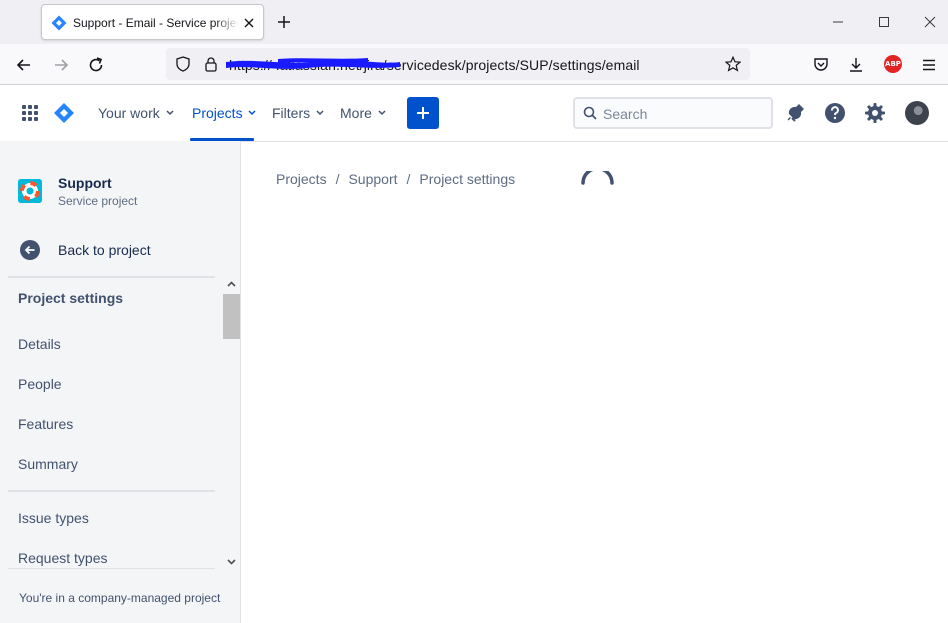  Describe the element at coordinates (39, 344) in the screenshot. I see `sidebar-item-details: Details` at that location.